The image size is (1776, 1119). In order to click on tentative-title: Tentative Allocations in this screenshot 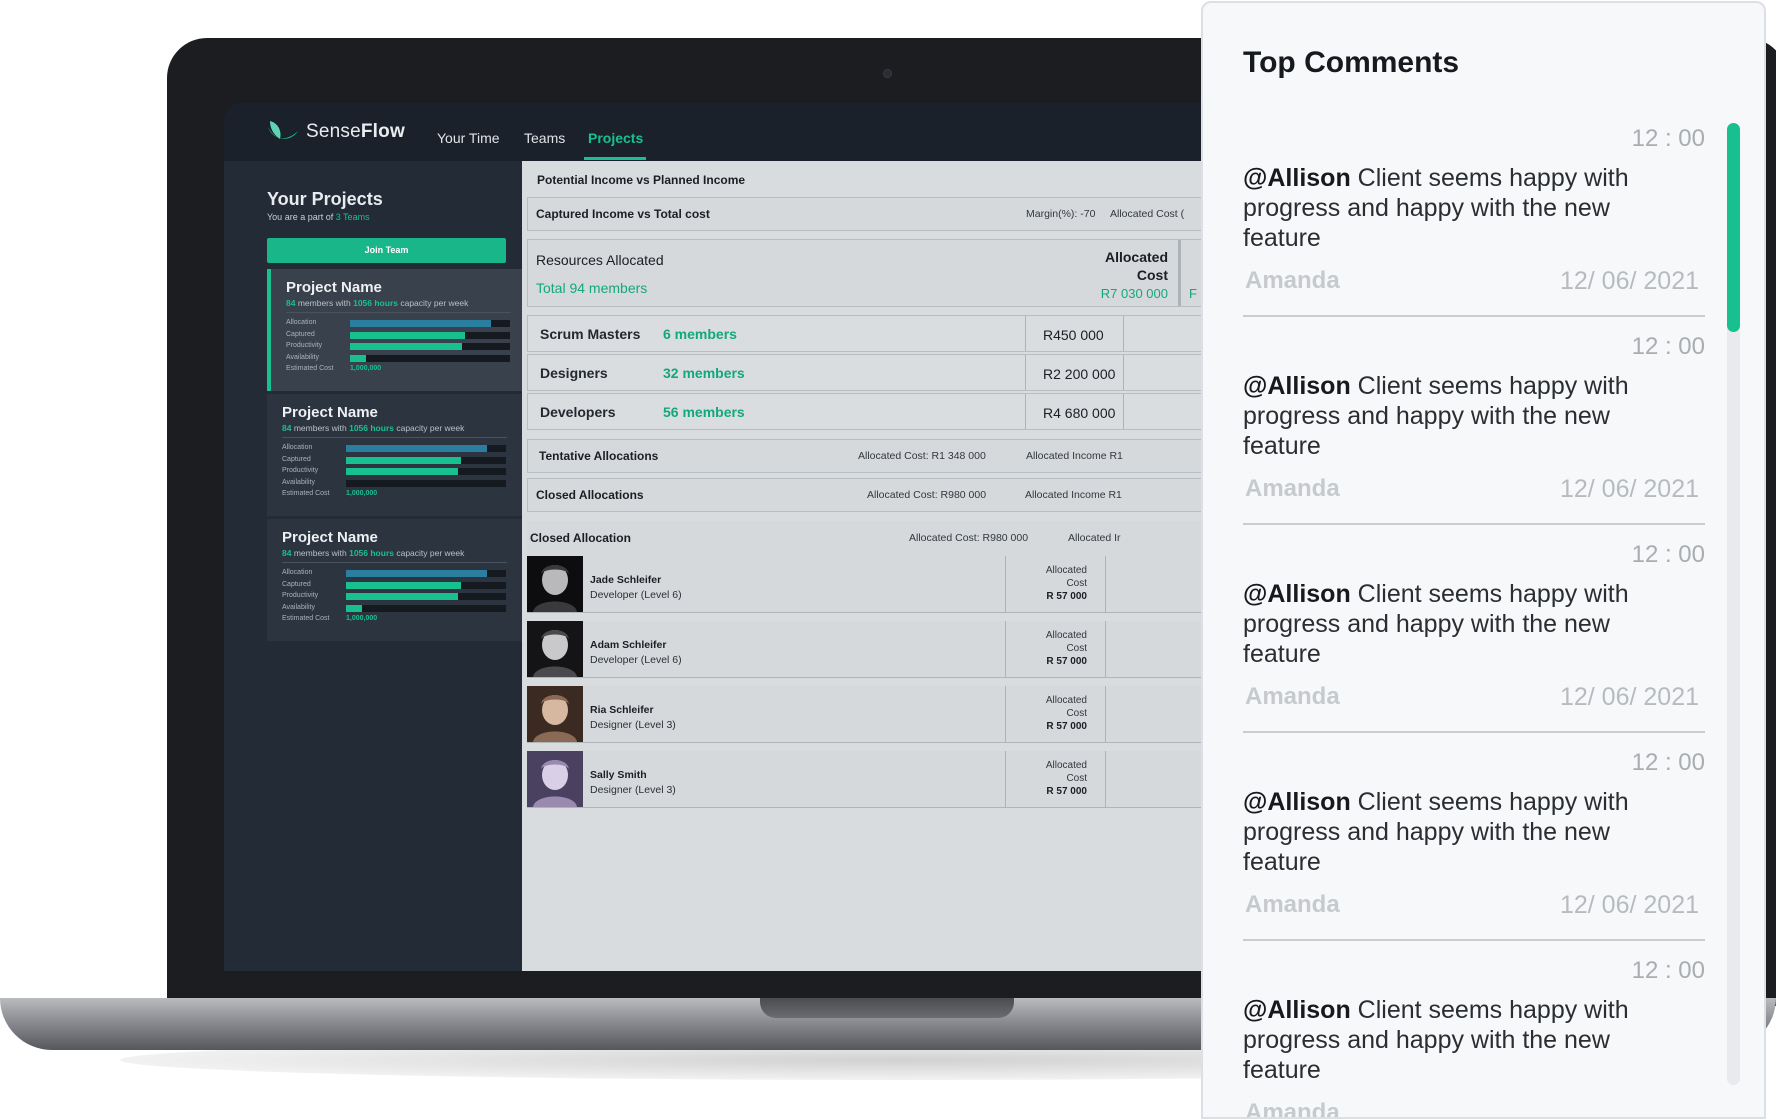, I will do `click(599, 456)`.